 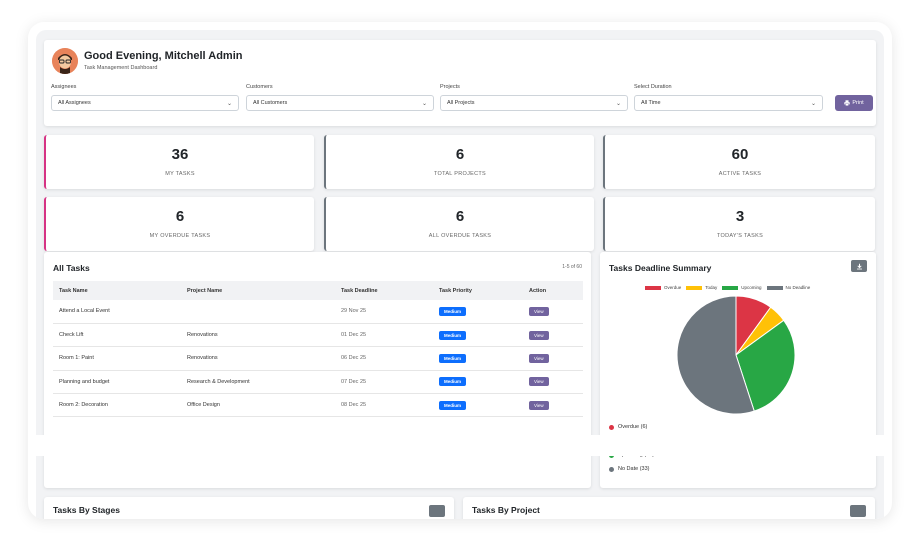 What do you see at coordinates (663, 287) in the screenshot?
I see `legend-item: Overdue` at bounding box center [663, 287].